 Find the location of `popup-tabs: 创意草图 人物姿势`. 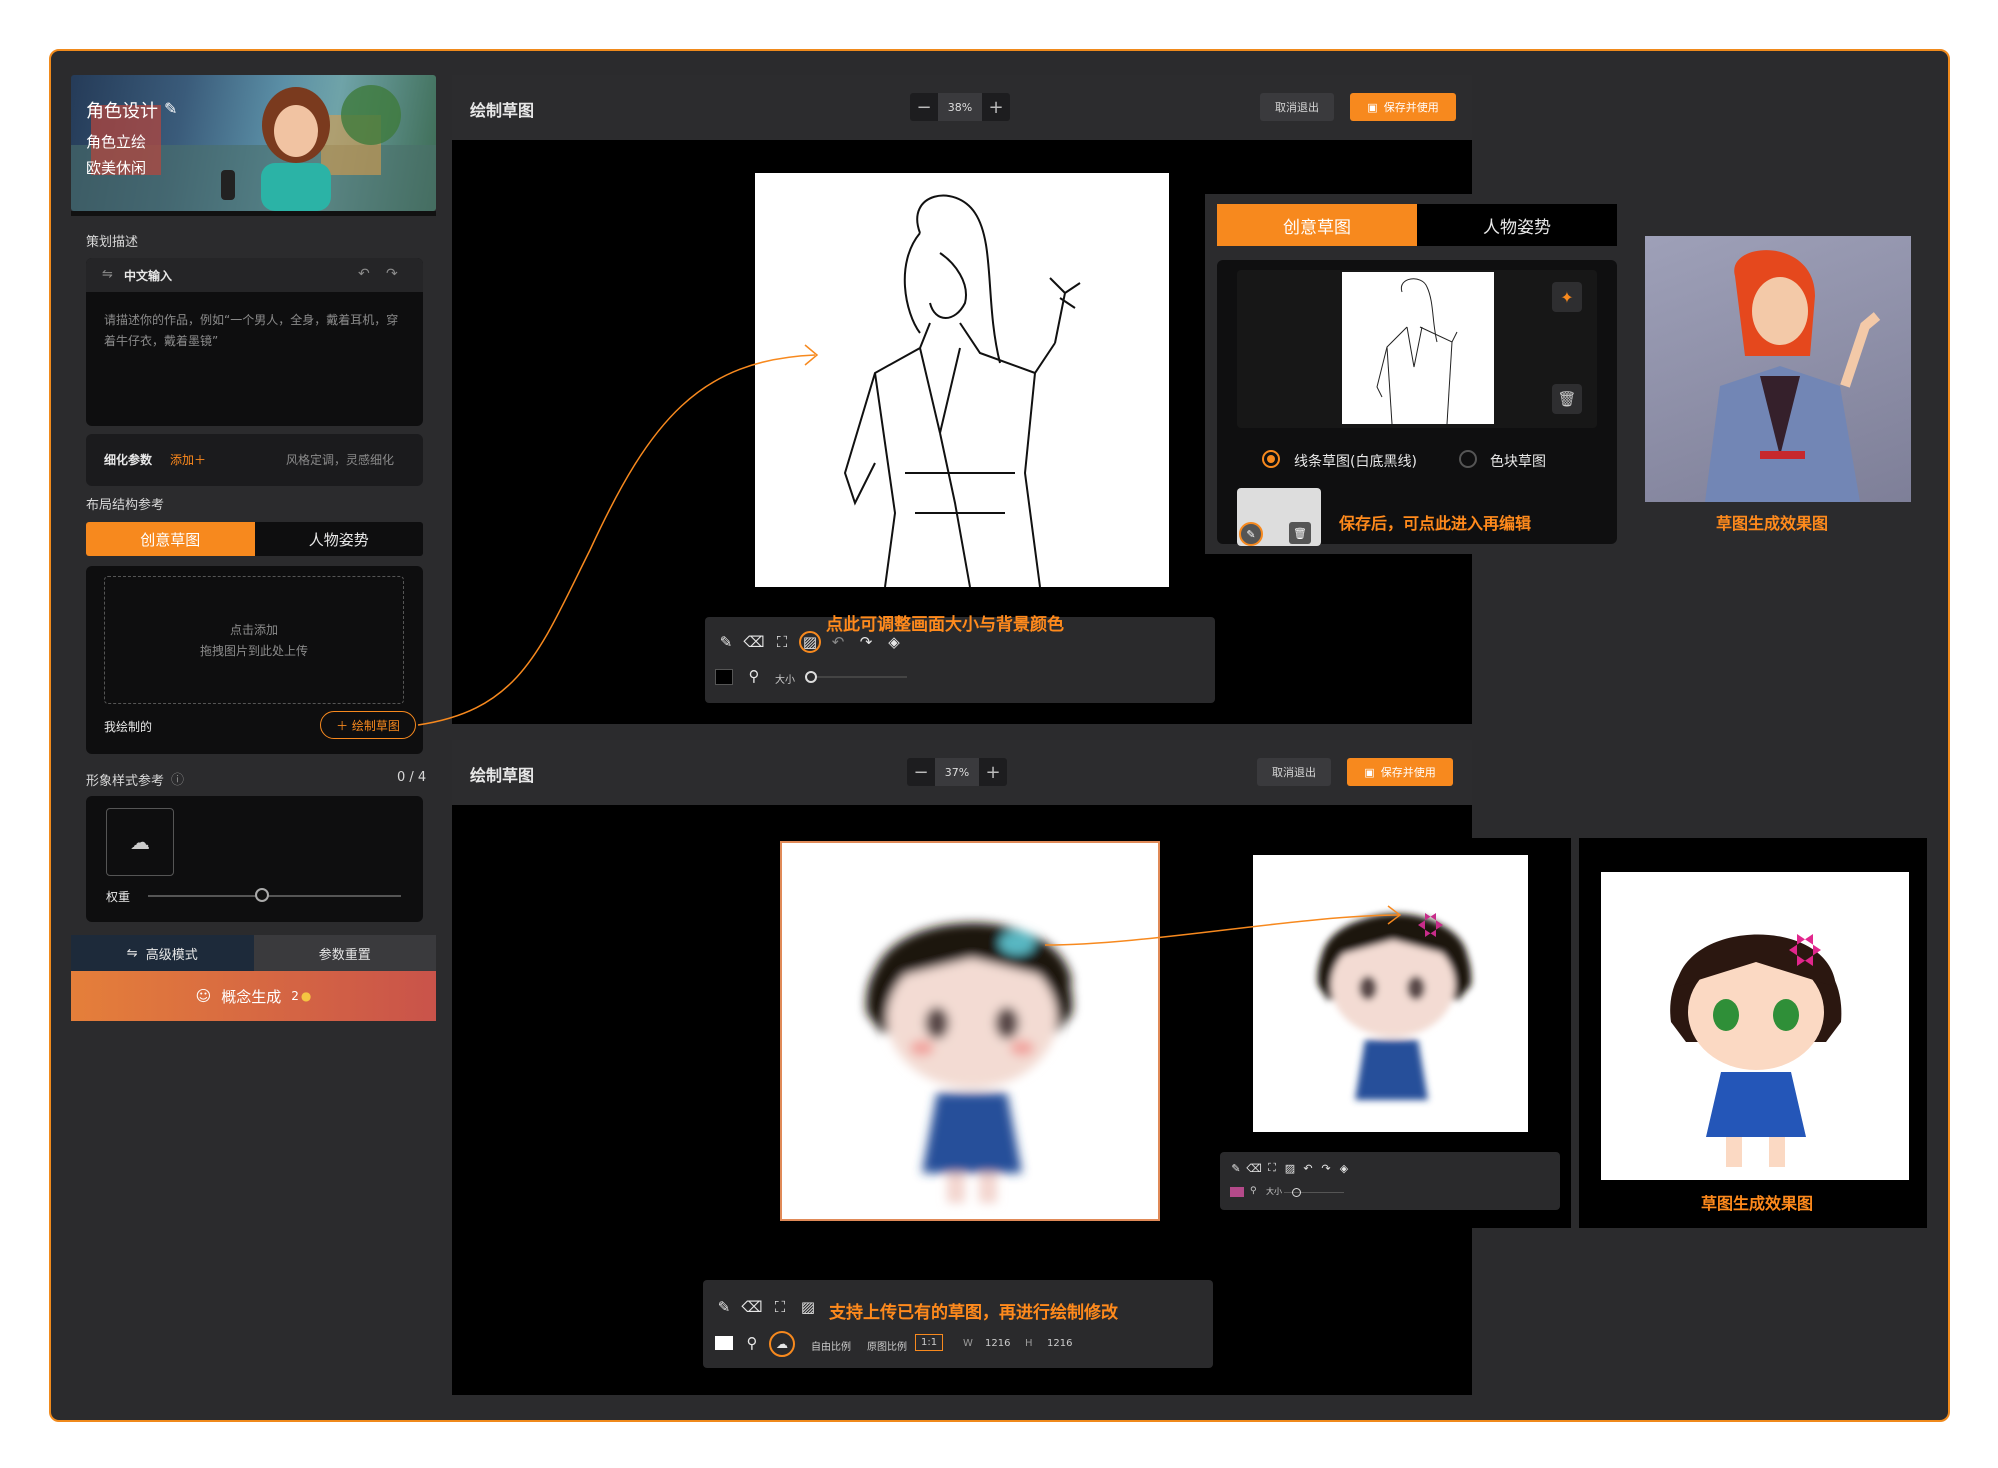

popup-tabs: 创意草图 人物姿势 is located at coordinates (1417, 225).